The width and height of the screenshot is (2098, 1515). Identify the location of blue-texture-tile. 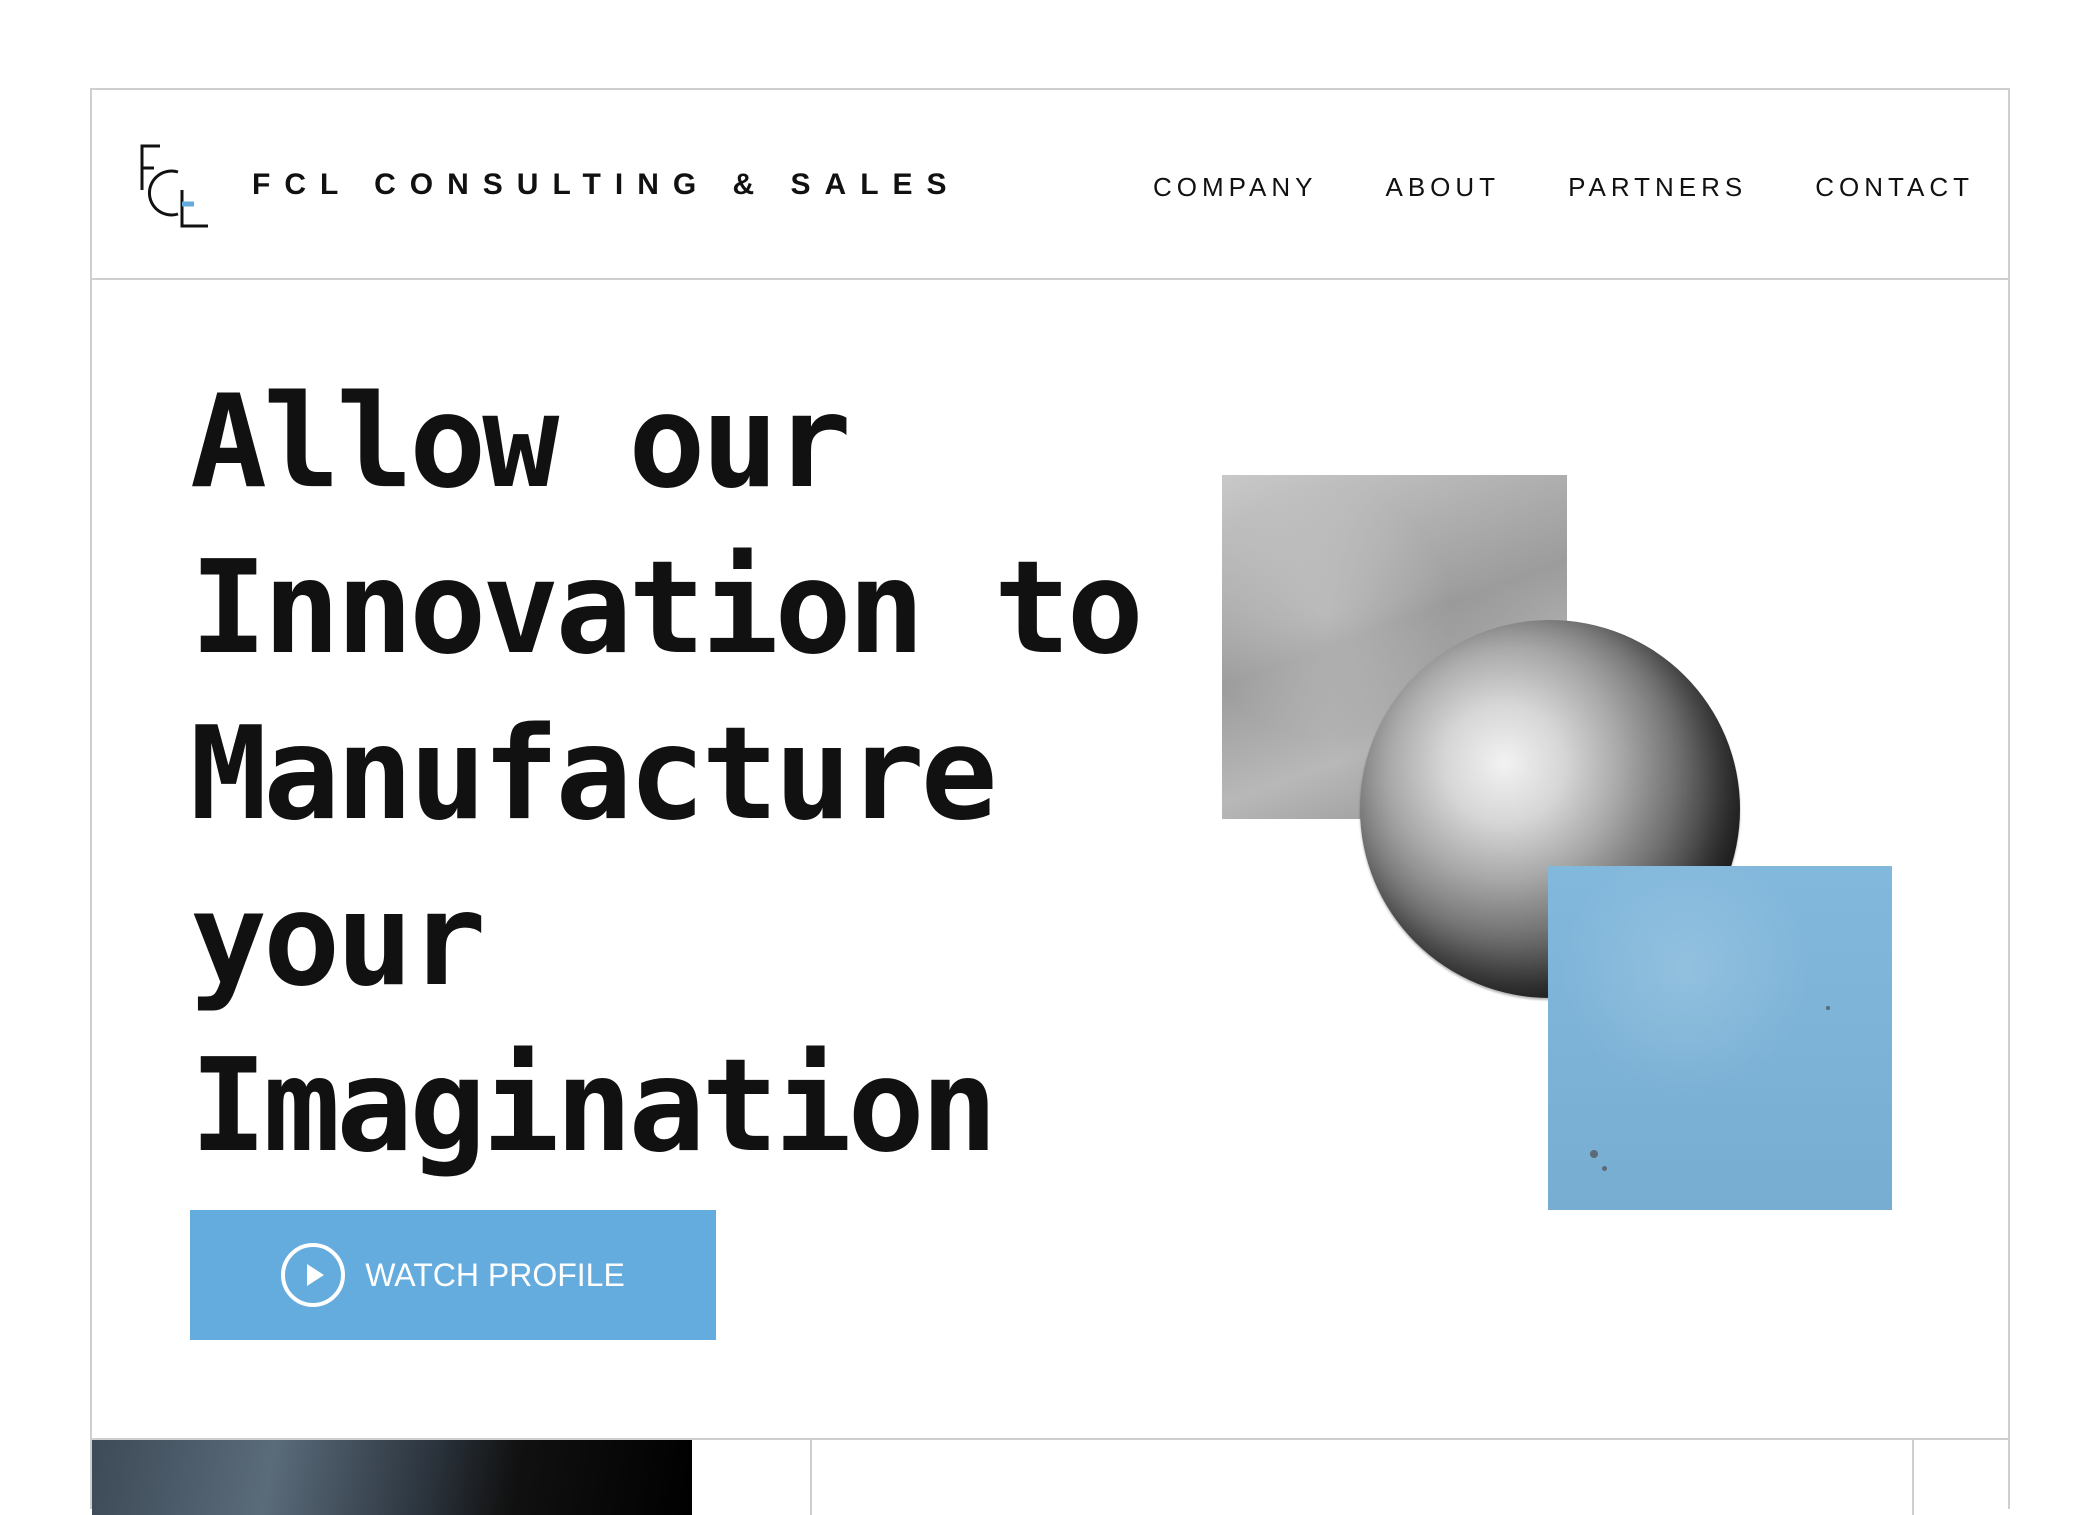
(1720, 1038).